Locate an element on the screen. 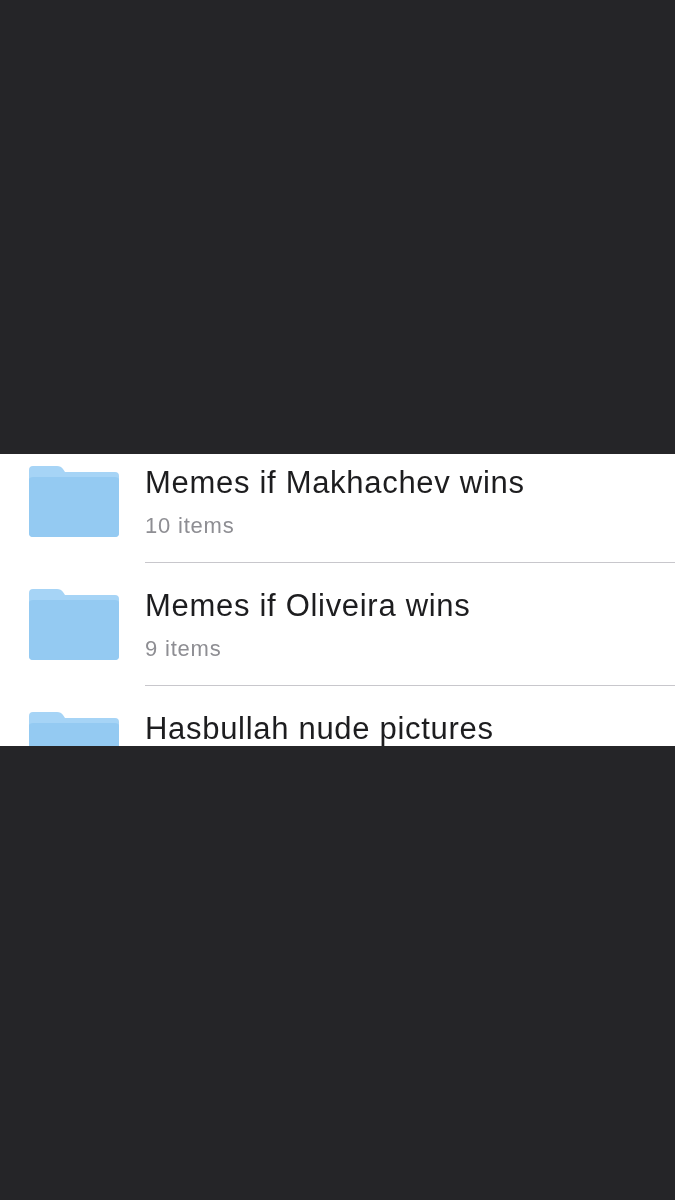 This screenshot has width=675, height=1200. folder-name: Hasbullah nude pictures is located at coordinates (320, 729).